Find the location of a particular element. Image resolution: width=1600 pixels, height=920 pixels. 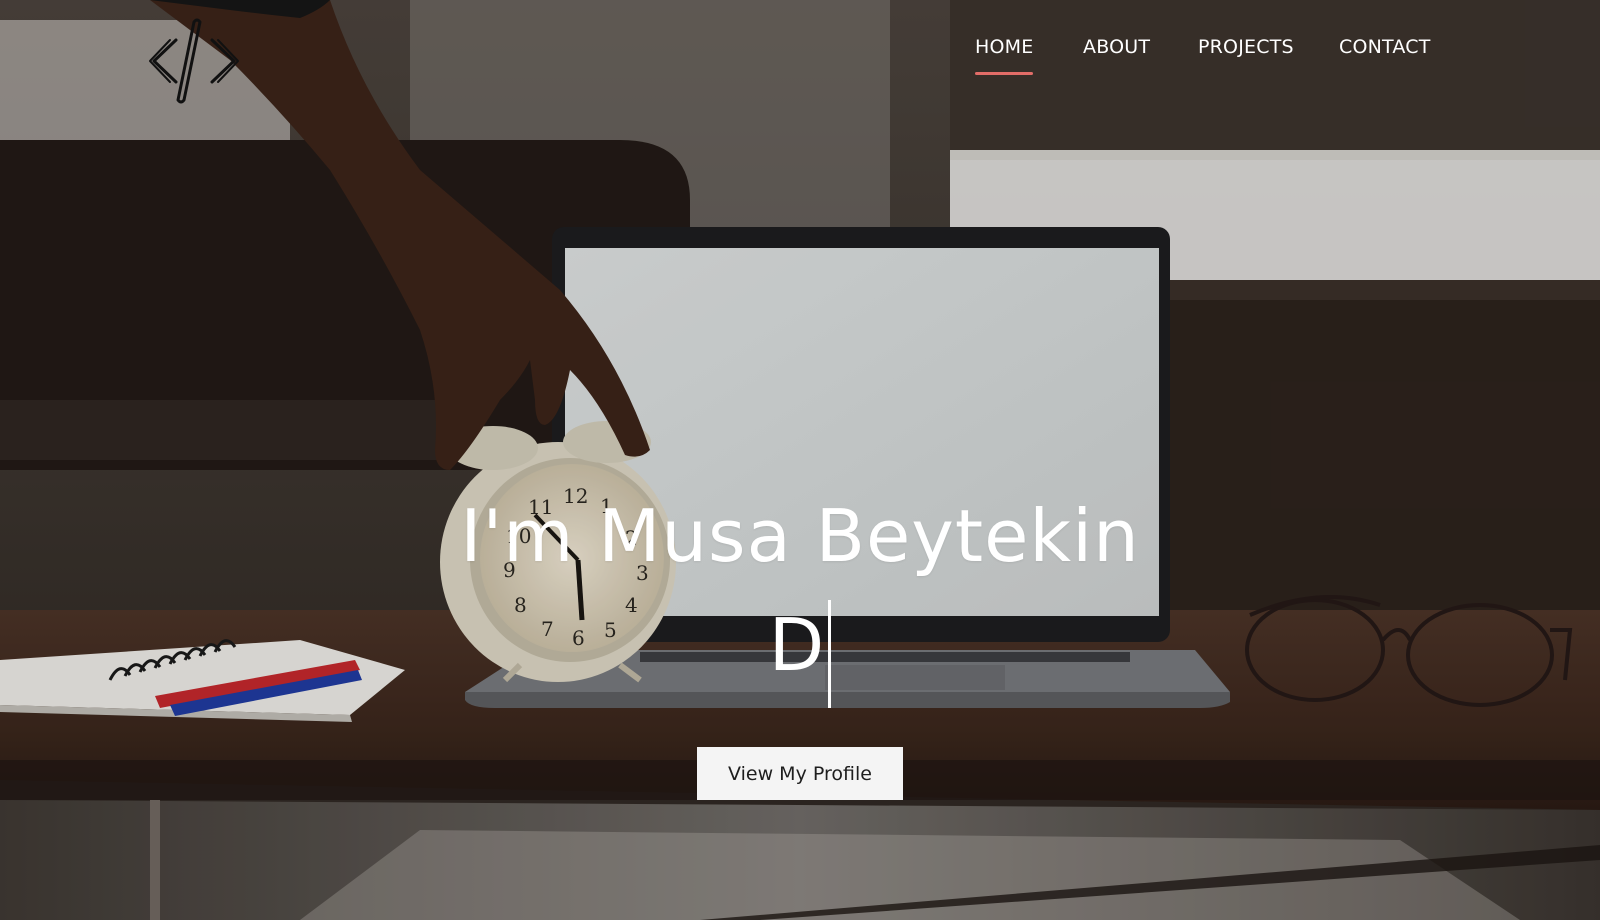

main-navigation: HOME ABOUT PROJECTS CONTACT is located at coordinates (800, 60).